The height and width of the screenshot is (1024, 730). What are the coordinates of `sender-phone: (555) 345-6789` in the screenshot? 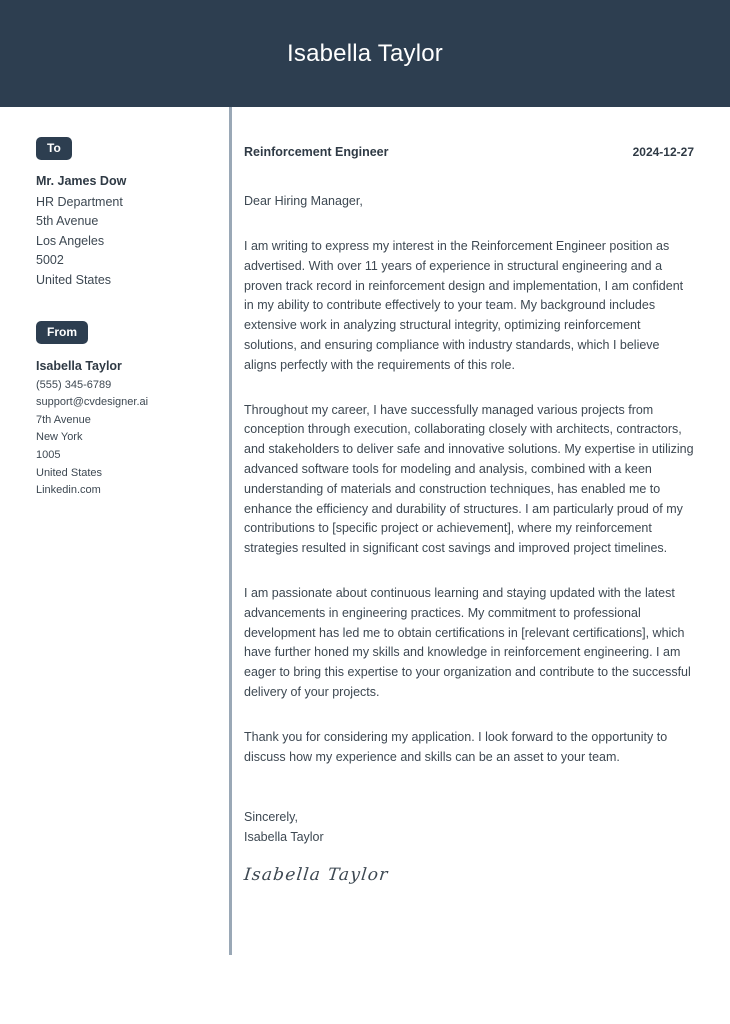 It's located at (74, 384).